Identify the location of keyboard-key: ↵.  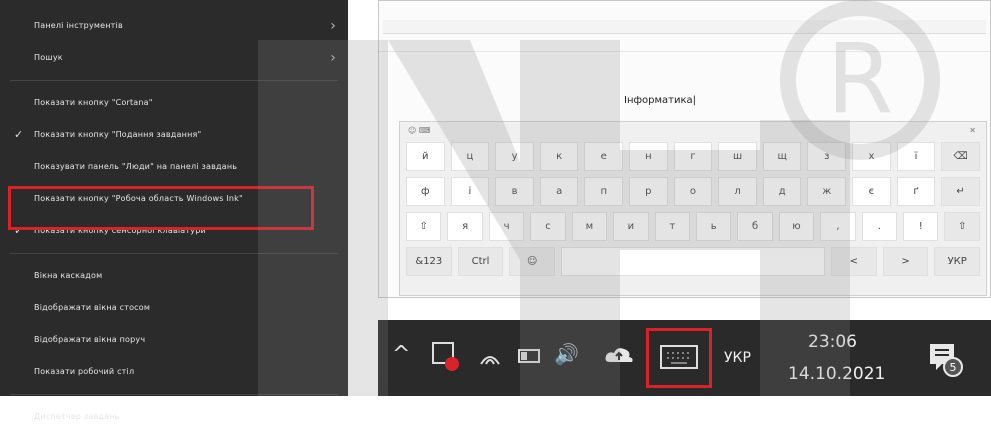
(960, 191).